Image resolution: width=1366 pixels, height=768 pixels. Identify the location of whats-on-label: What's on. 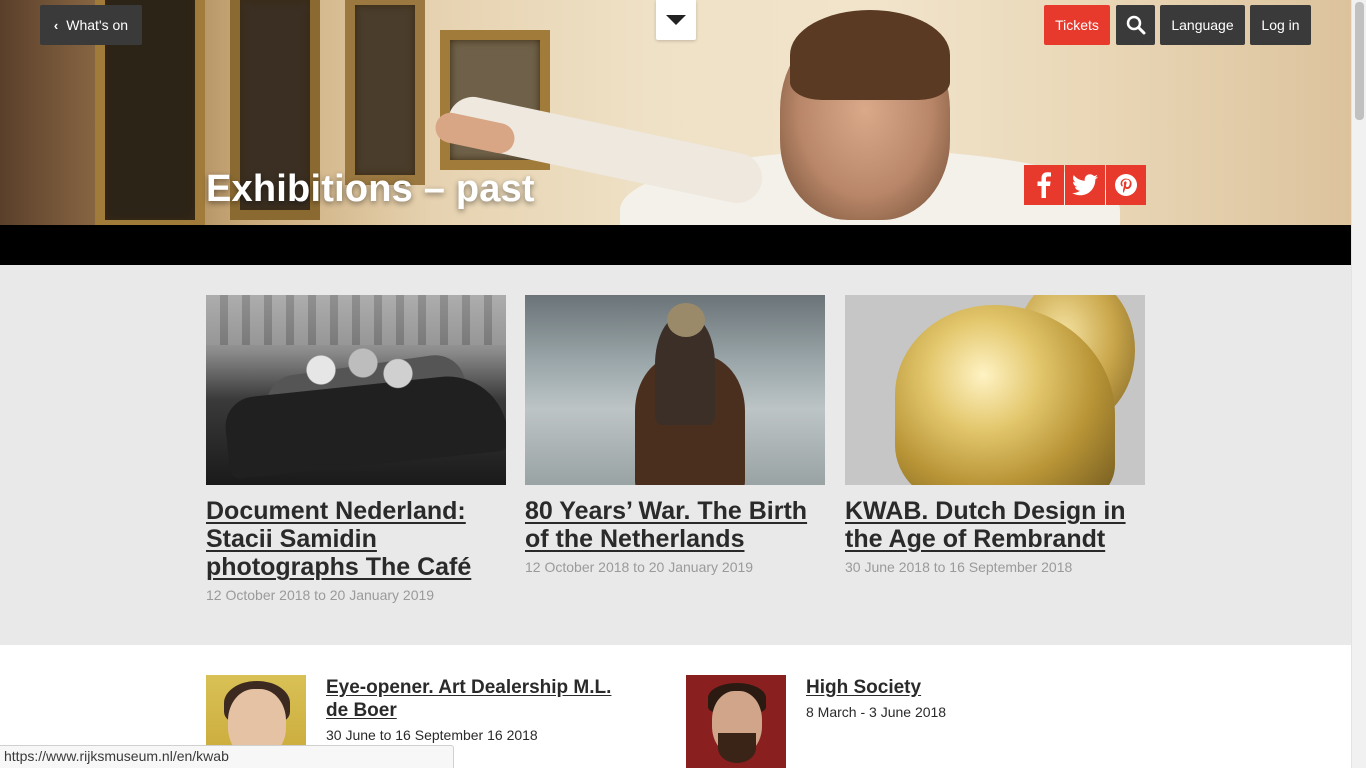
(97, 25).